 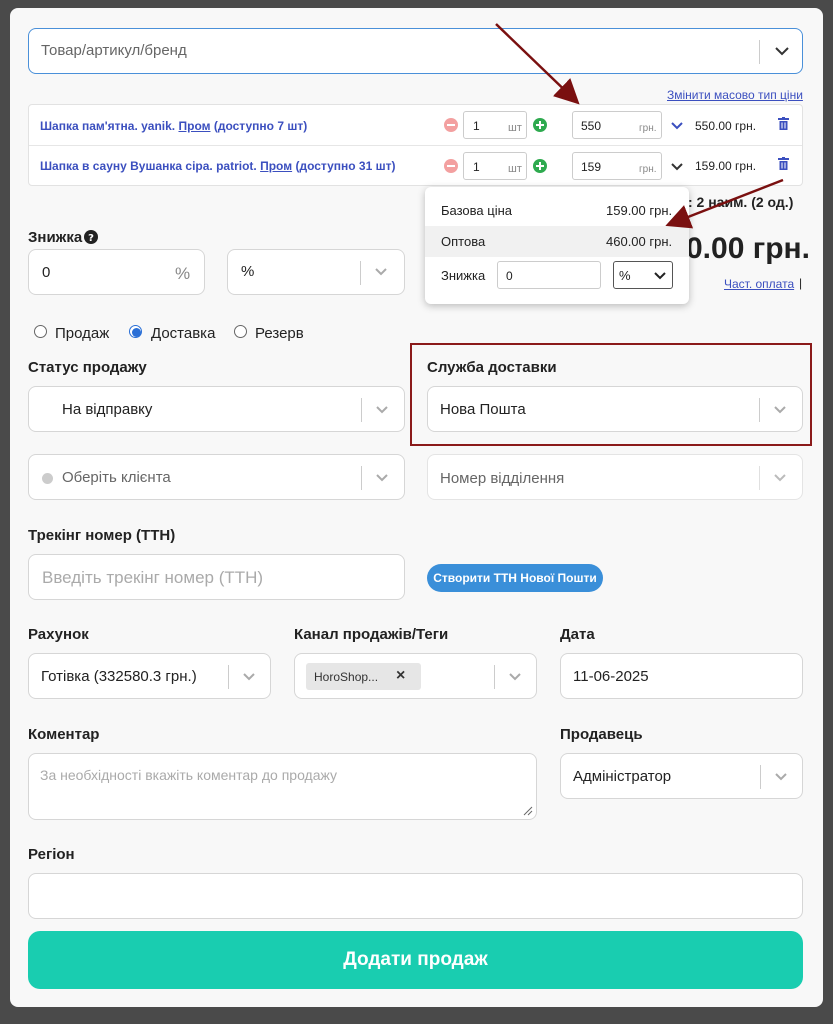 What do you see at coordinates (577, 634) in the screenshot?
I see `date-label: Дата` at bounding box center [577, 634].